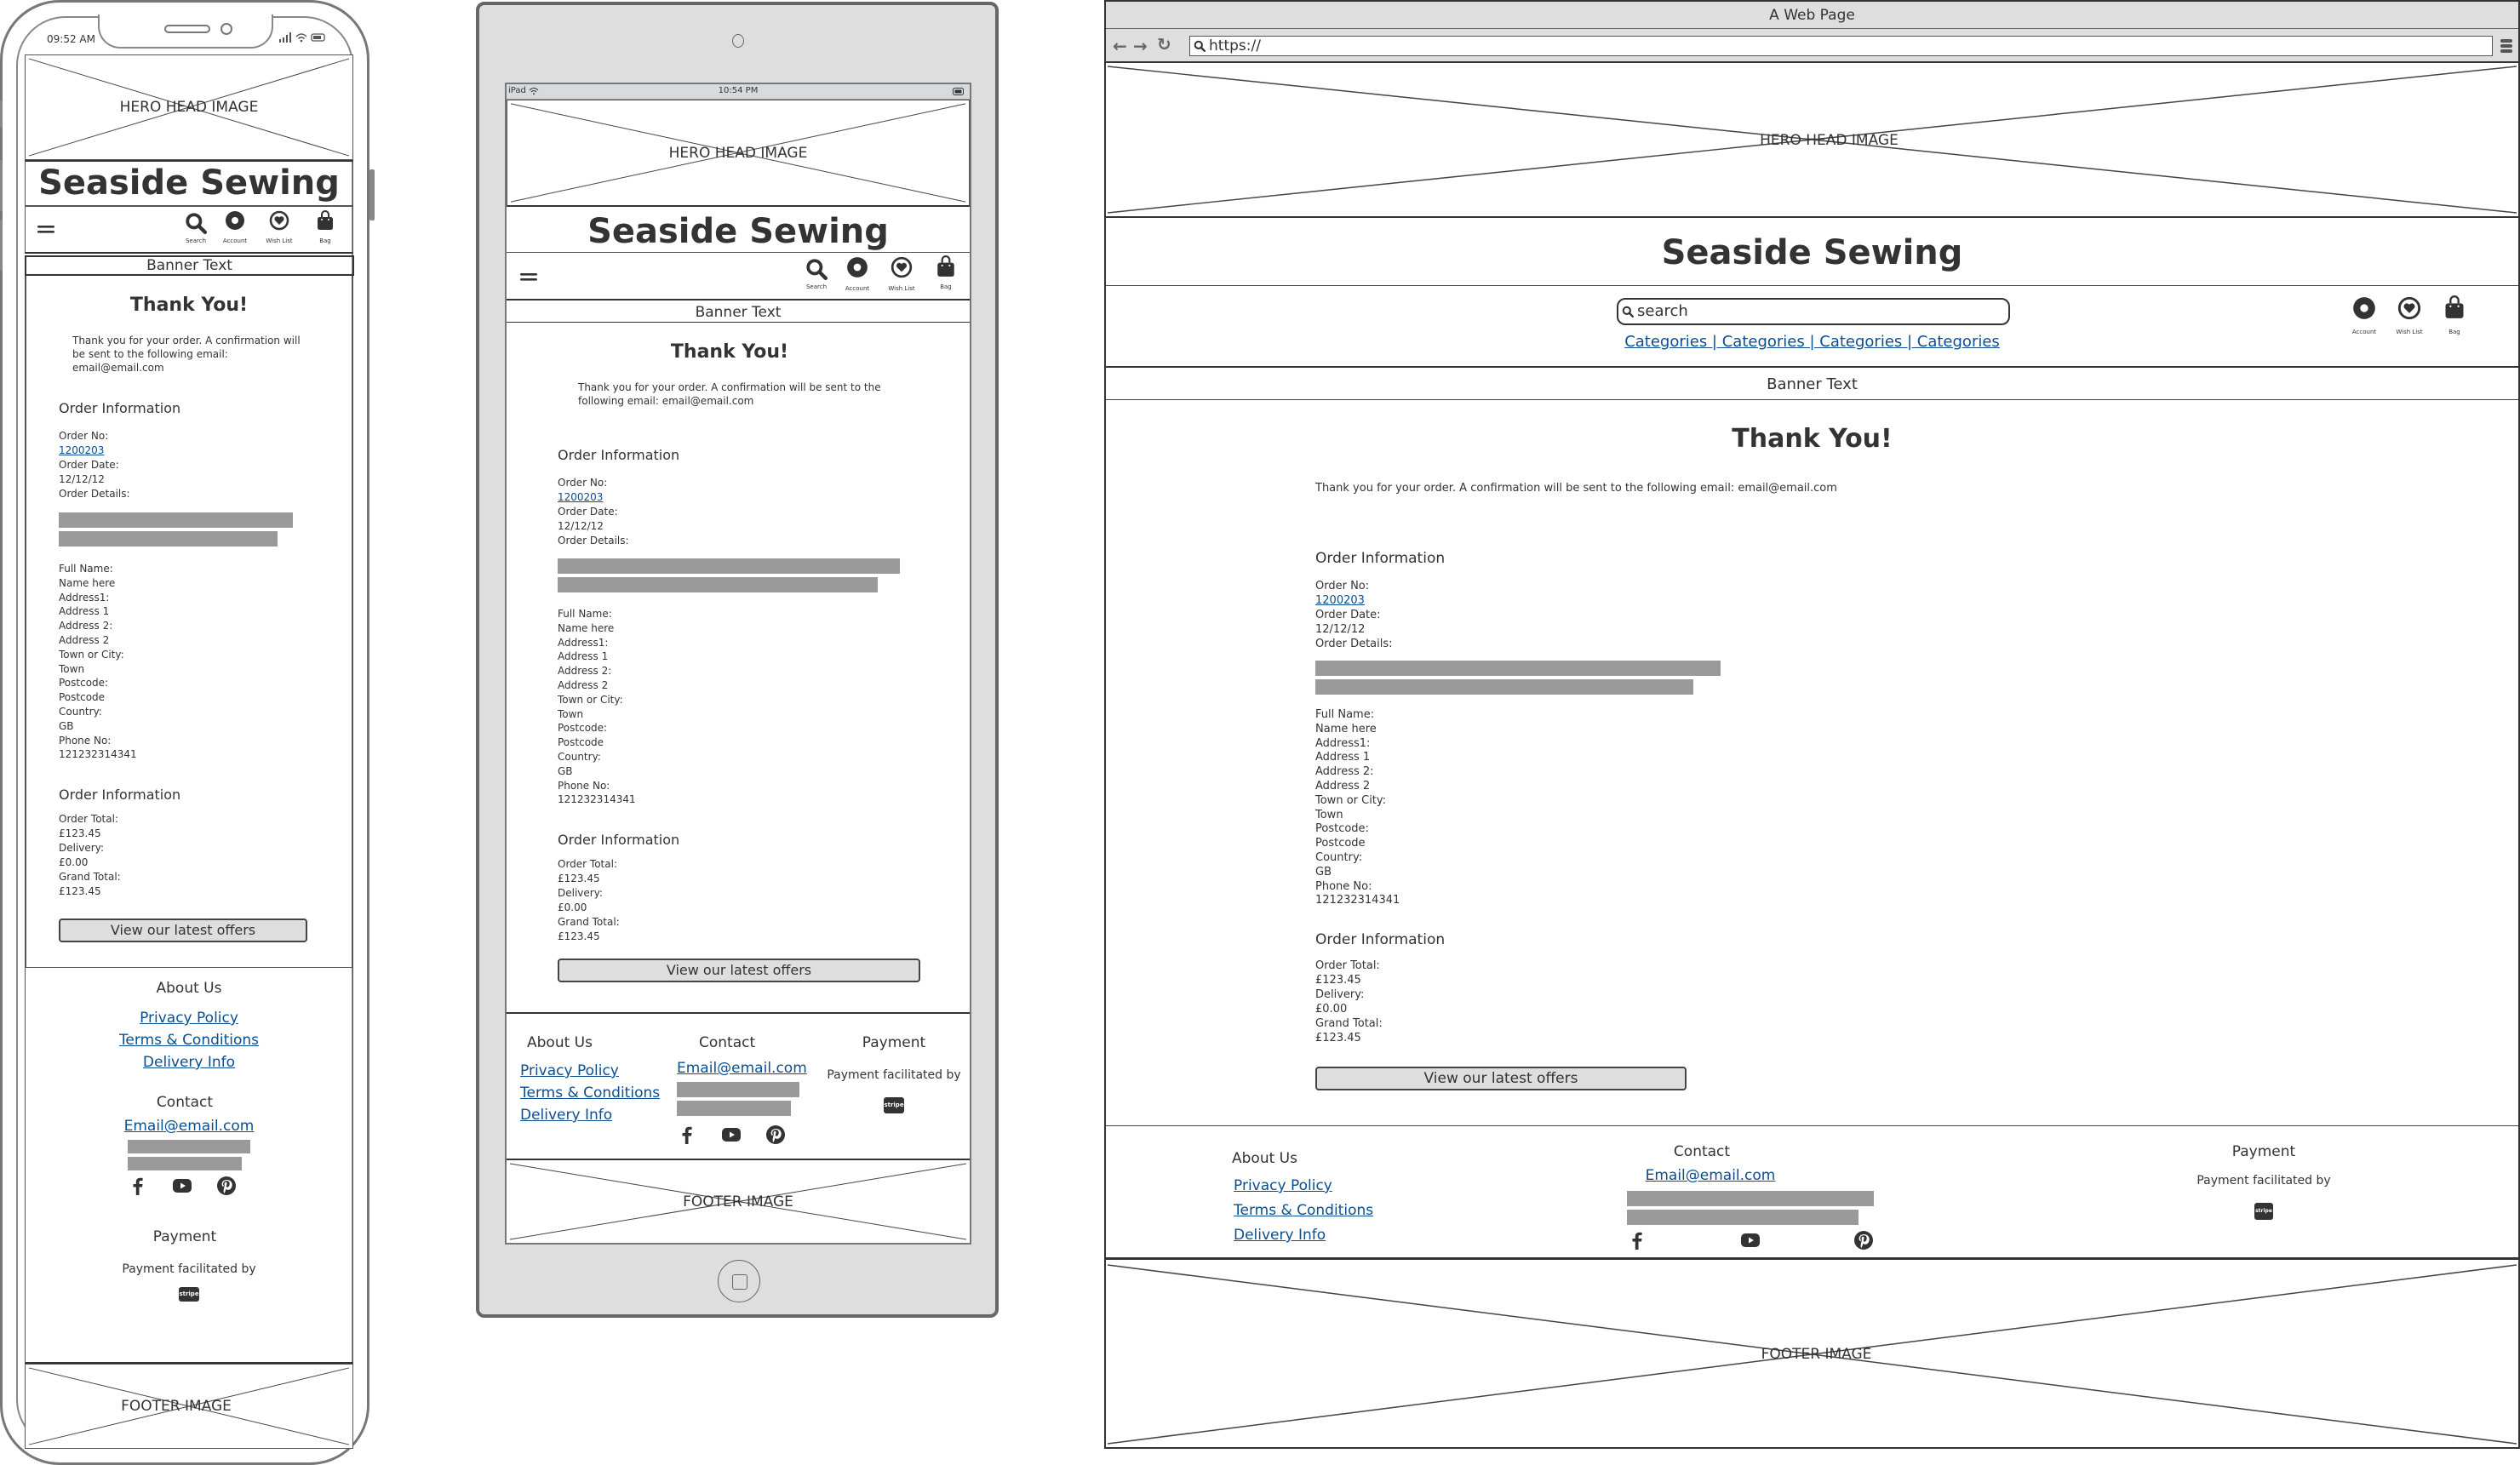 This screenshot has height=1465, width=2520. I want to click on tablet-nav-bar: Search Account Wish List Bag, so click(738, 276).